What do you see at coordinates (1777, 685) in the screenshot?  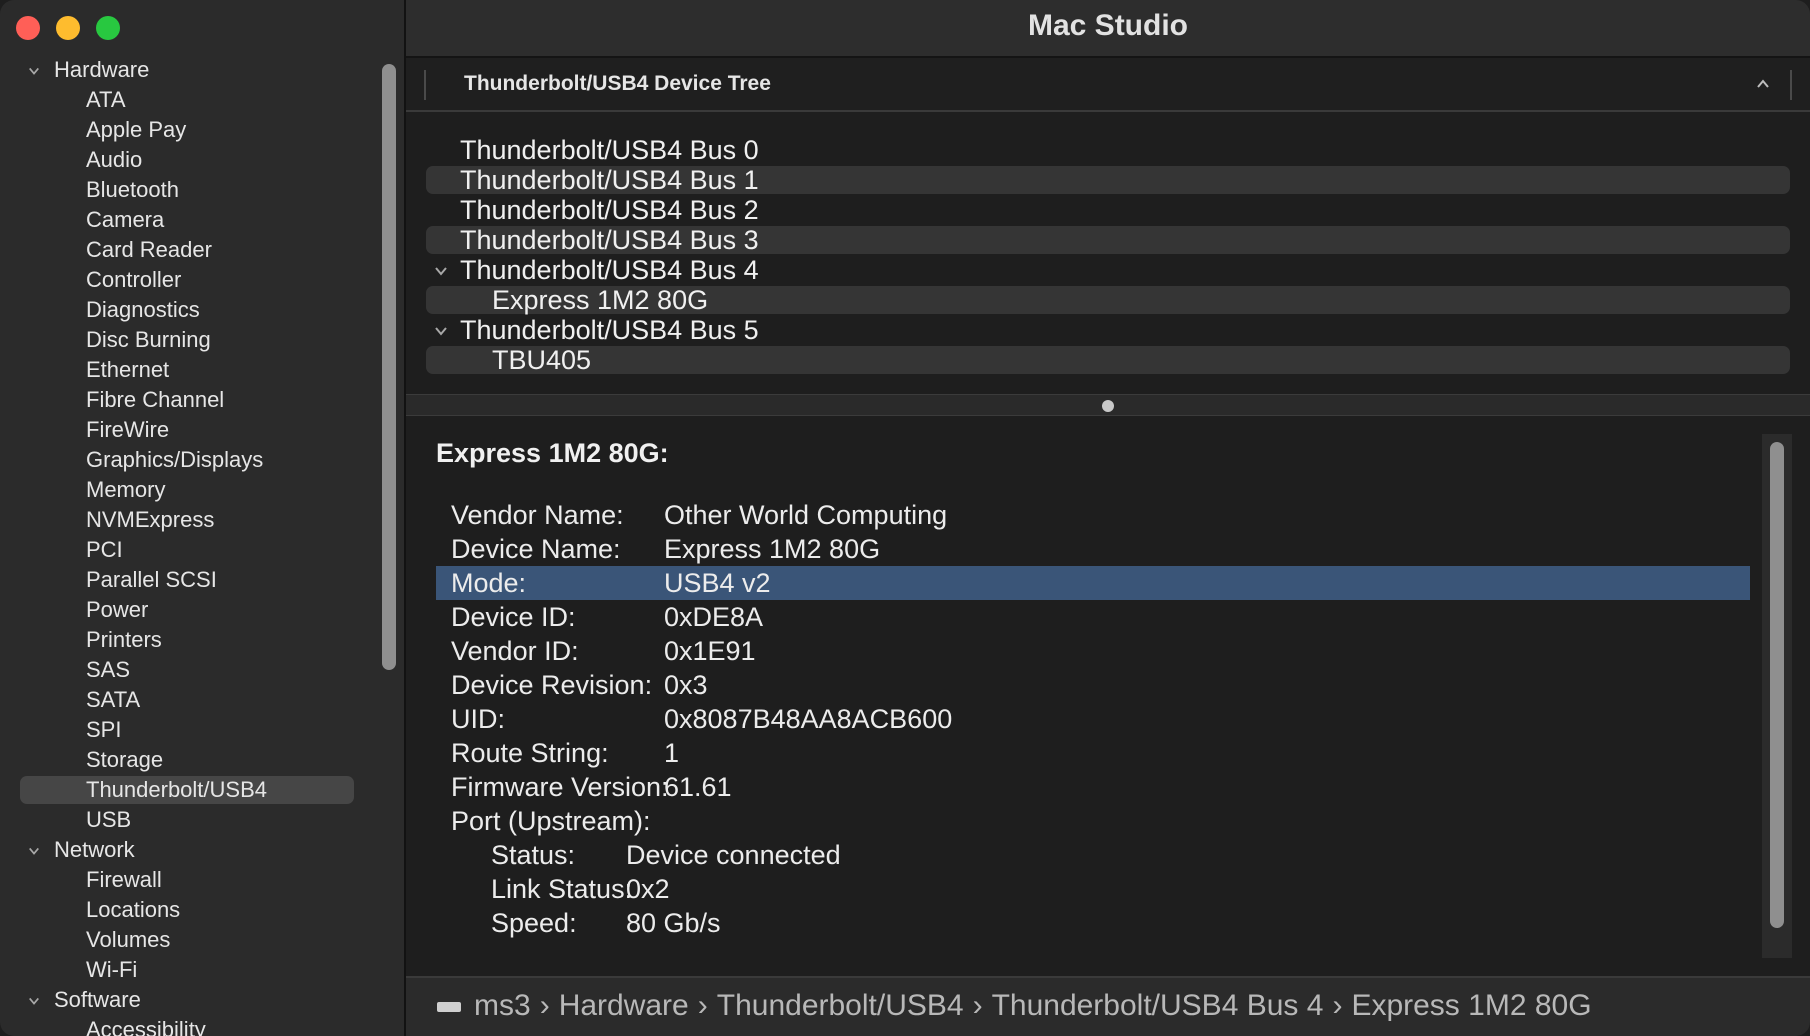 I see `detail-scrollbar-thumb` at bounding box center [1777, 685].